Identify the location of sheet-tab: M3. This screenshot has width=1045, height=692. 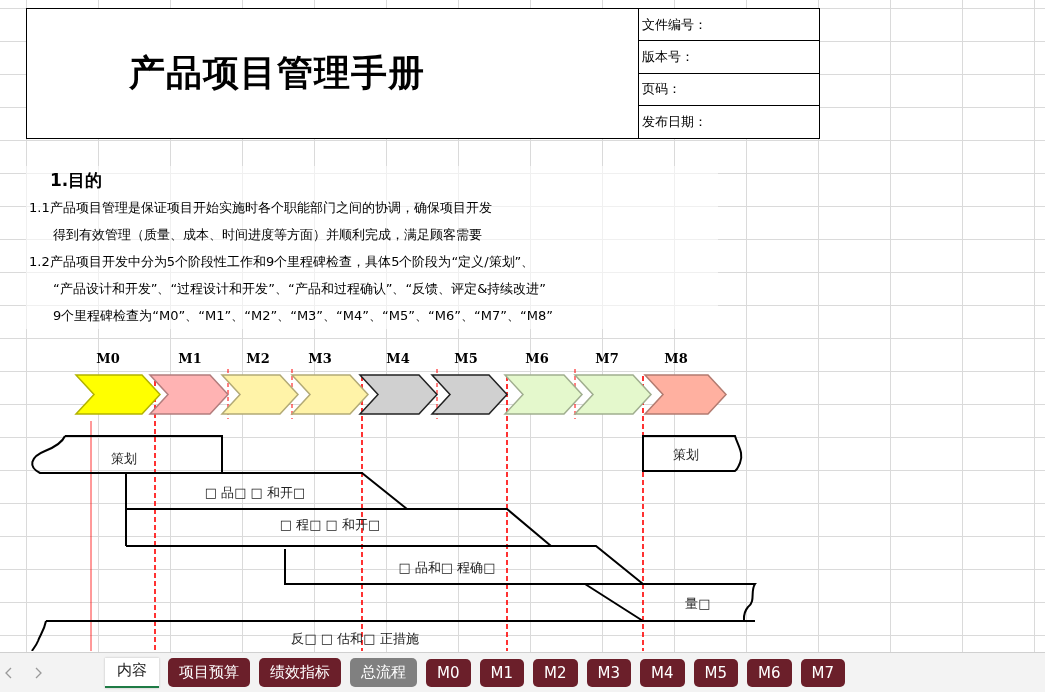
(608, 672).